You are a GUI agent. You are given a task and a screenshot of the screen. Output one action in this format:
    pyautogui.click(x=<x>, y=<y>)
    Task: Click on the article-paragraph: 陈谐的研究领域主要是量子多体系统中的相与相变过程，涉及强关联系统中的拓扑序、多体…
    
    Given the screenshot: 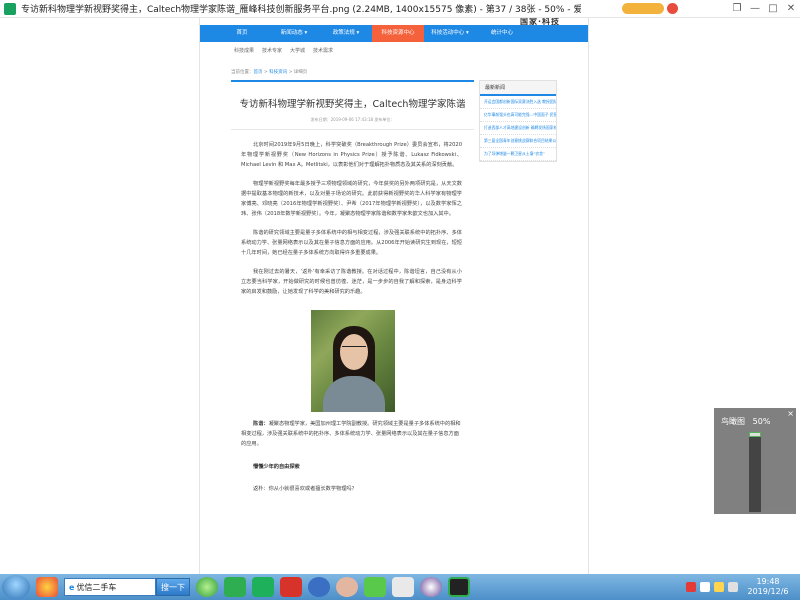 What is the action you would take?
    pyautogui.click(x=351, y=243)
    